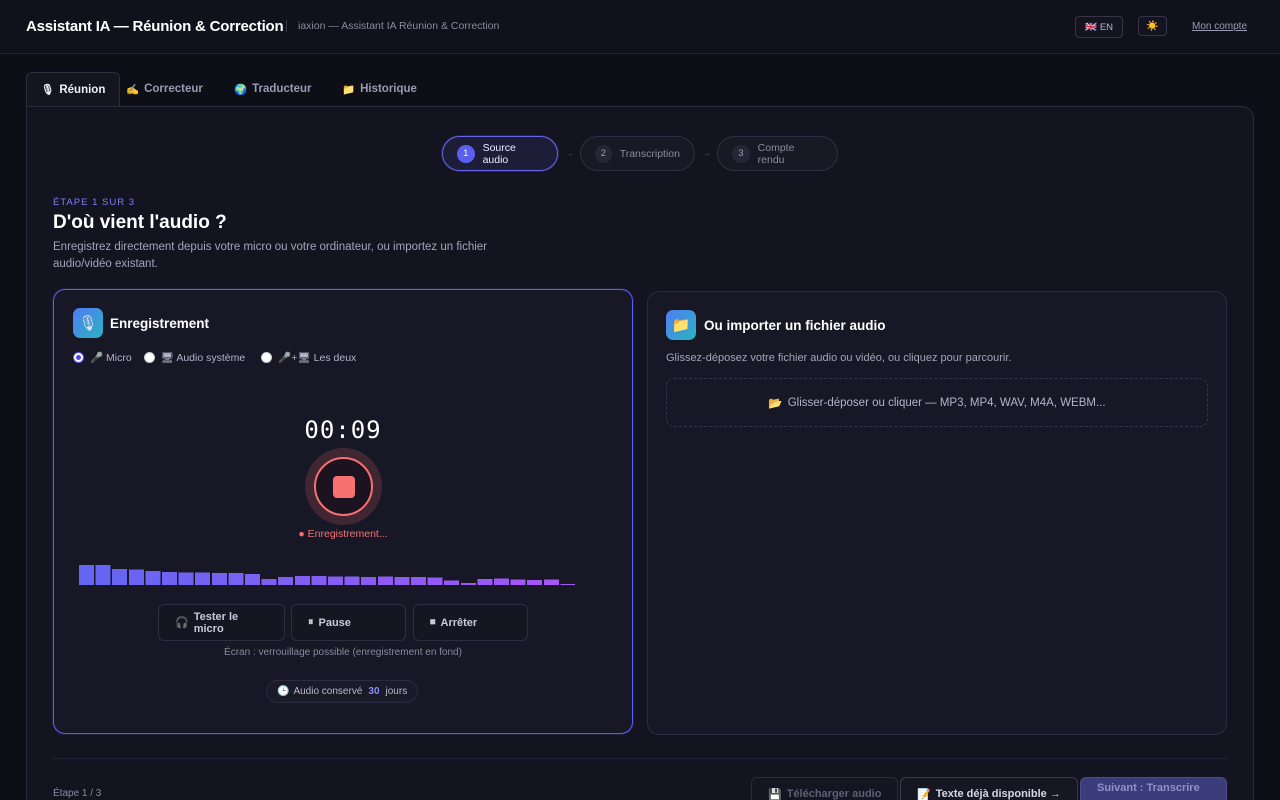  What do you see at coordinates (343, 430) in the screenshot?
I see `recording-timer: 00:09` at bounding box center [343, 430].